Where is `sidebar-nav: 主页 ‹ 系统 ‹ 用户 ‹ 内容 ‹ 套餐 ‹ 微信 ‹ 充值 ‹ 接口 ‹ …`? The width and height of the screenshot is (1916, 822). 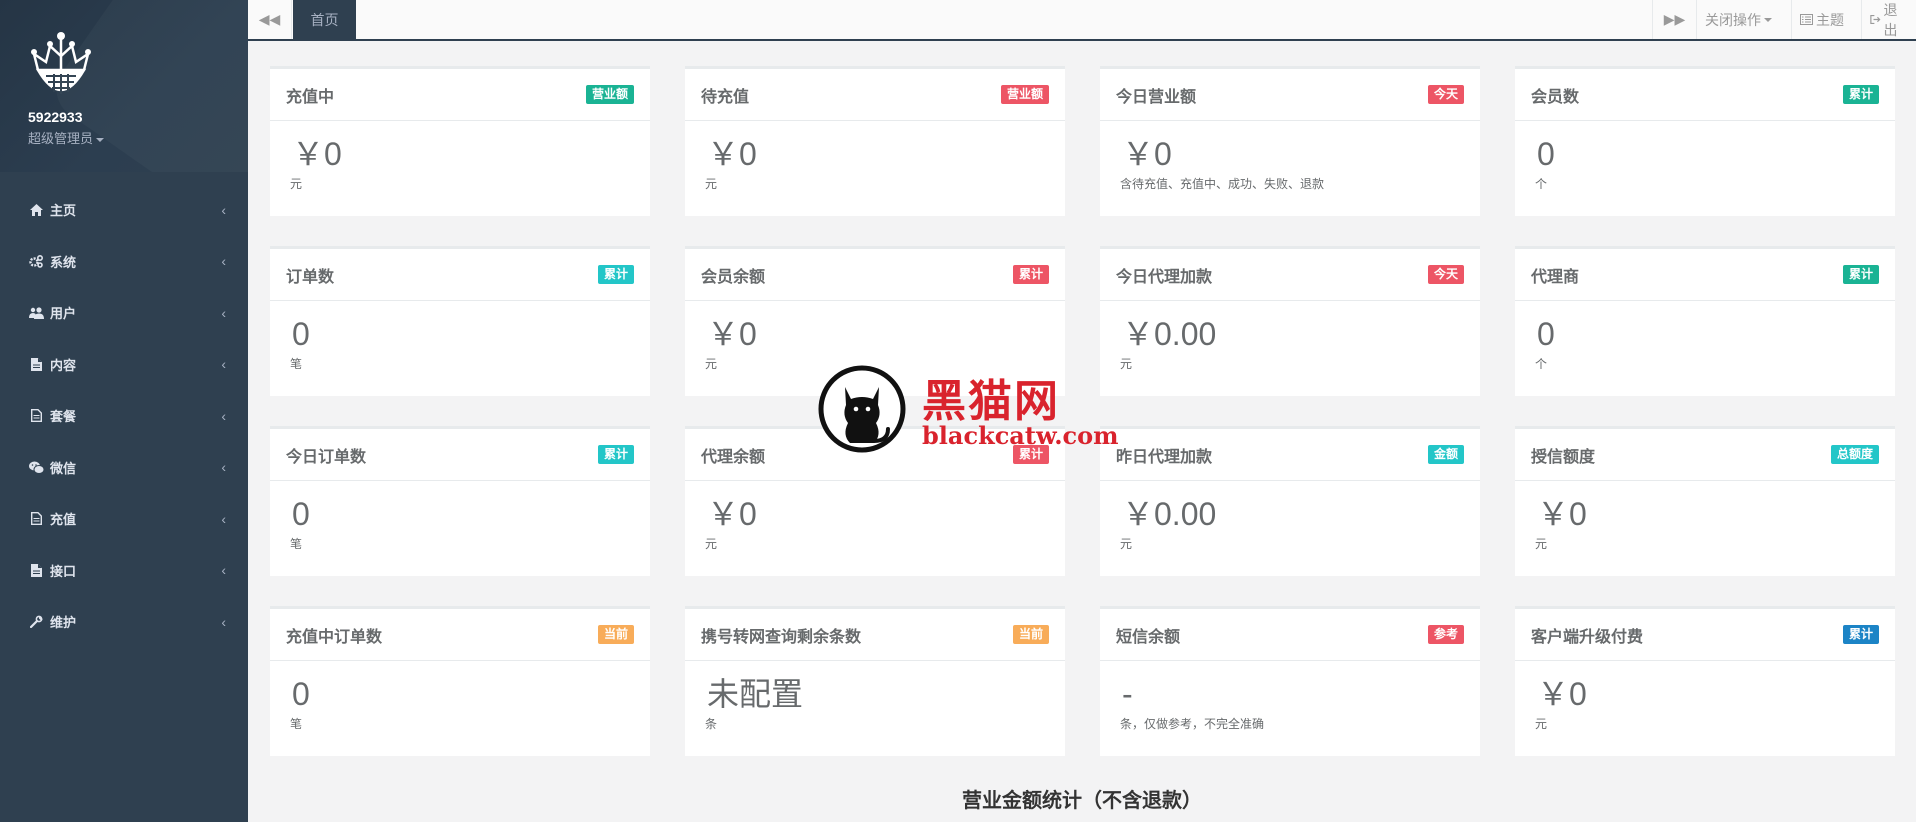 sidebar-nav: 主页 ‹ 系统 ‹ 用户 ‹ 内容 ‹ 套餐 ‹ 微信 ‹ 充值 ‹ 接口 ‹ … is located at coordinates (124, 416).